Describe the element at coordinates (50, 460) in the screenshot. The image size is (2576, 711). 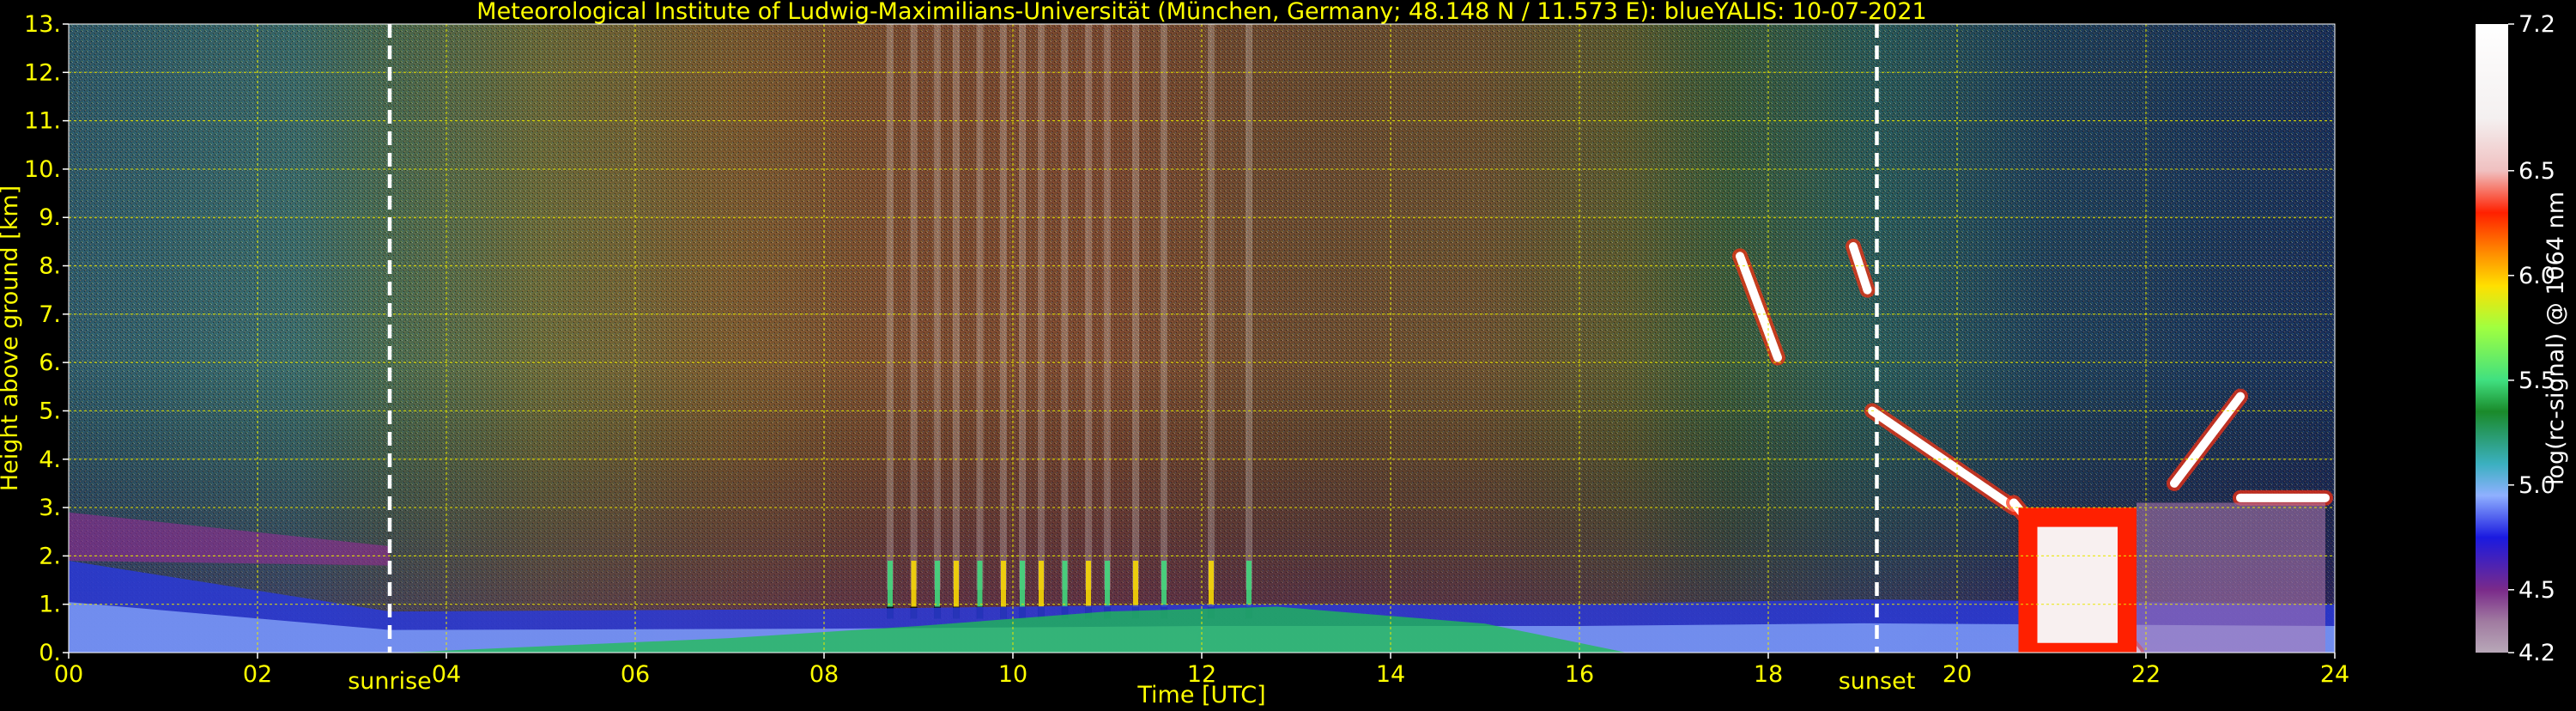
I see `y-tick-label: 4.` at that location.